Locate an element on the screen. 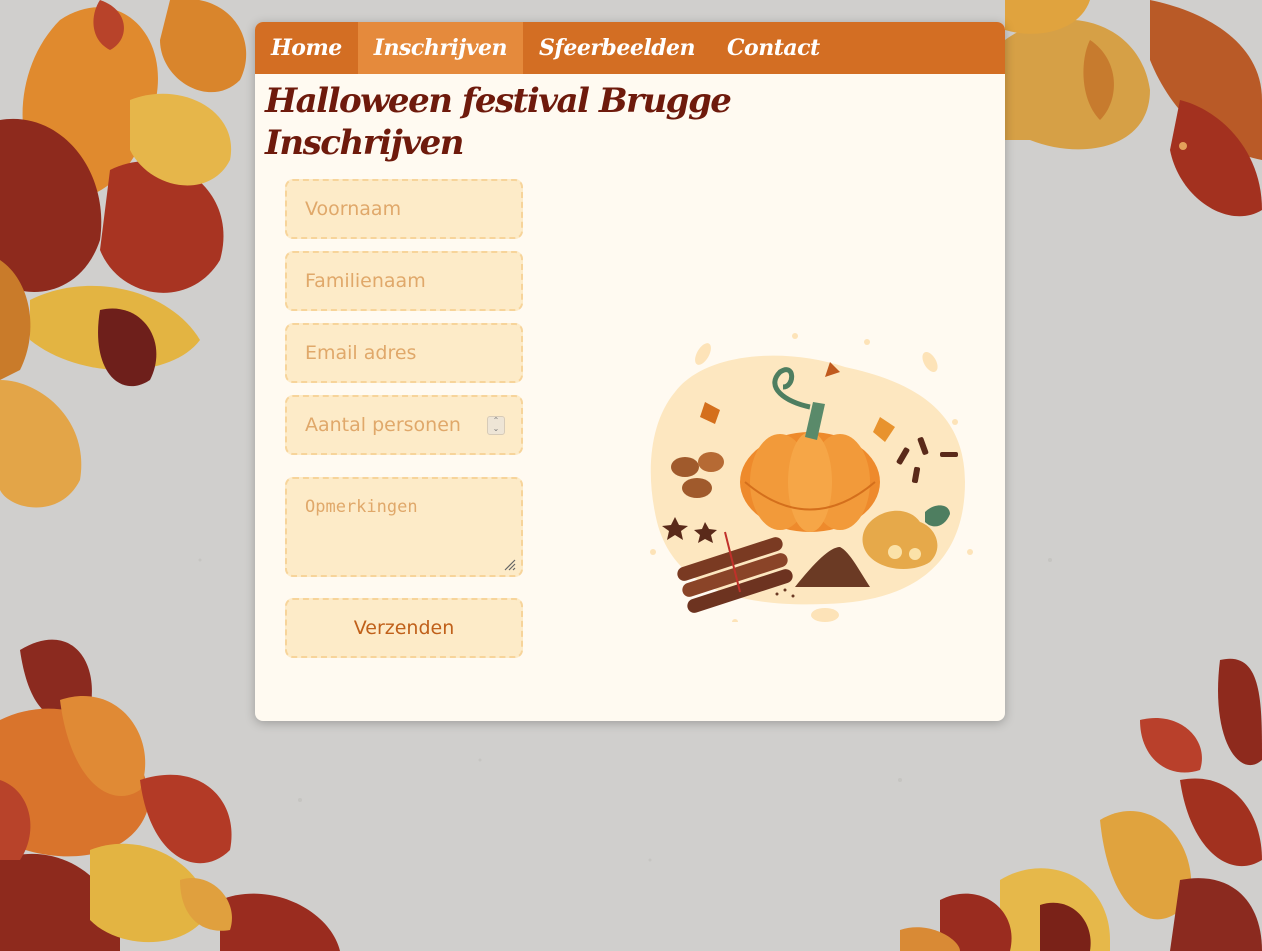  pumpkin-spices-illustration is located at coordinates (811, 477).